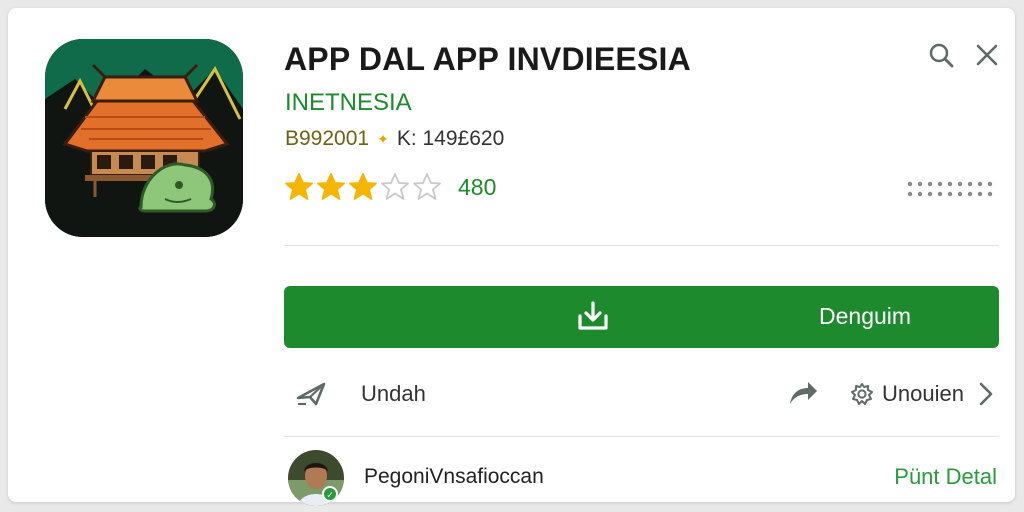 The image size is (1024, 512). What do you see at coordinates (477, 186) in the screenshot?
I see `rating-count: 480` at bounding box center [477, 186].